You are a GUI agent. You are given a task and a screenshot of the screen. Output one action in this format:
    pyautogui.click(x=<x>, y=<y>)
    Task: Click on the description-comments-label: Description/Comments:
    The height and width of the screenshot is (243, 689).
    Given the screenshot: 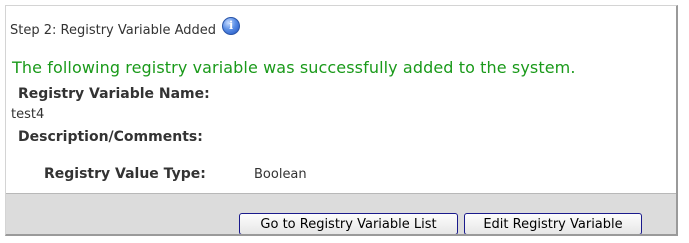 What is the action you would take?
    pyautogui.click(x=110, y=137)
    